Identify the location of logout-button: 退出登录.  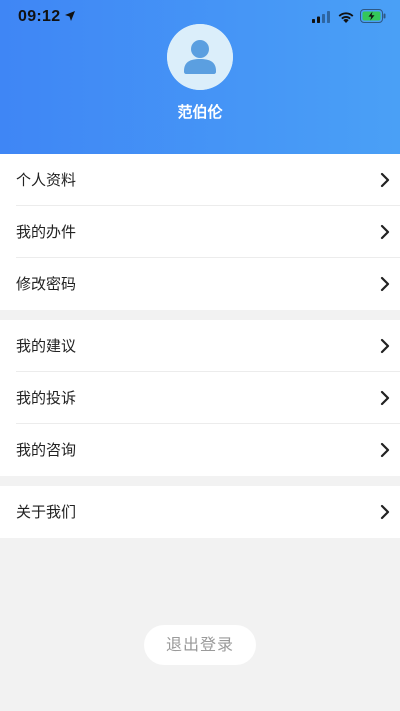
(200, 645).